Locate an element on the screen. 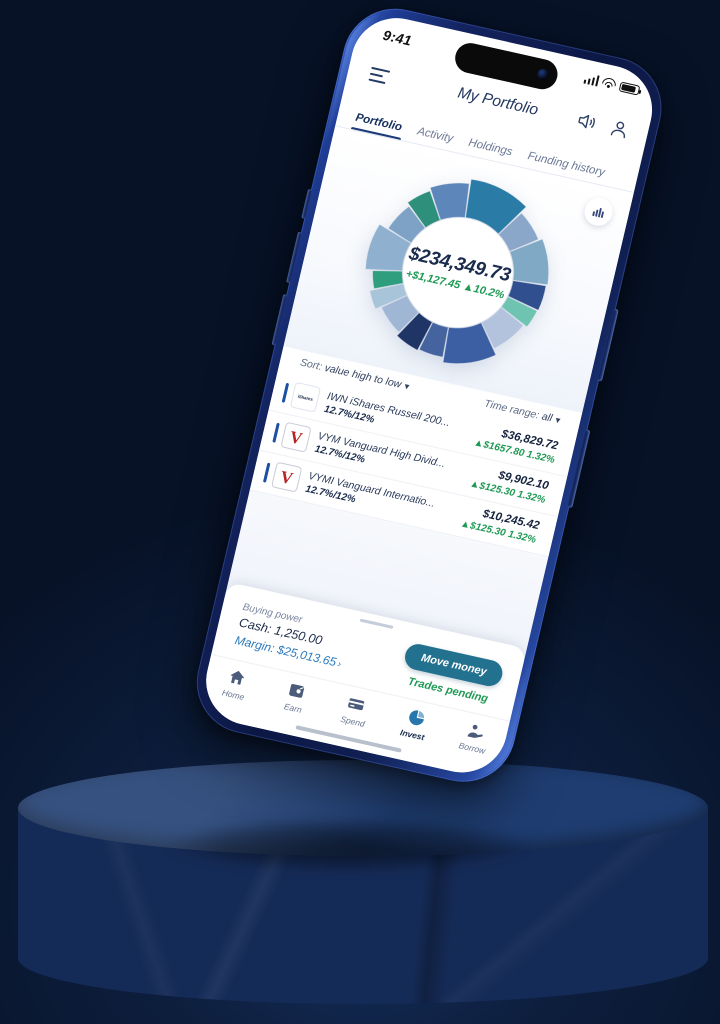 The width and height of the screenshot is (720, 1024). megaphone-icon is located at coordinates (586, 121).